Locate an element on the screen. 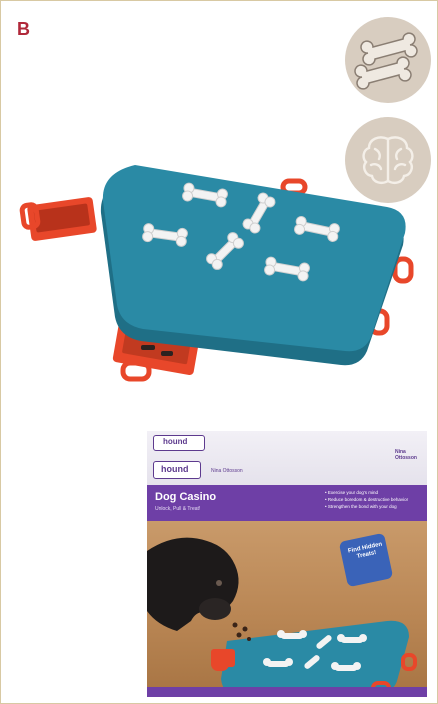 The width and height of the screenshot is (438, 704). box-bottom-band is located at coordinates (287, 692).